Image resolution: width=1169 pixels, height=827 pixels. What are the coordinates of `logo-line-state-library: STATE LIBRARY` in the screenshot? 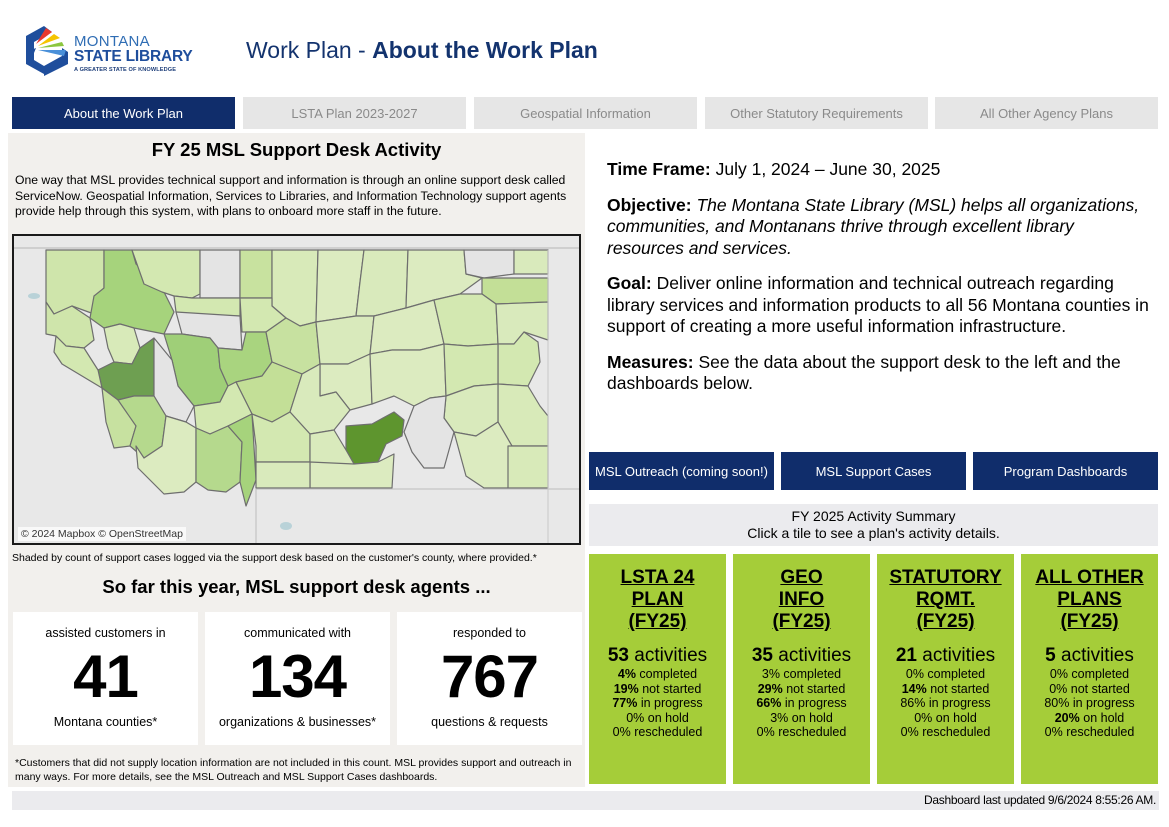 It's located at (133, 56).